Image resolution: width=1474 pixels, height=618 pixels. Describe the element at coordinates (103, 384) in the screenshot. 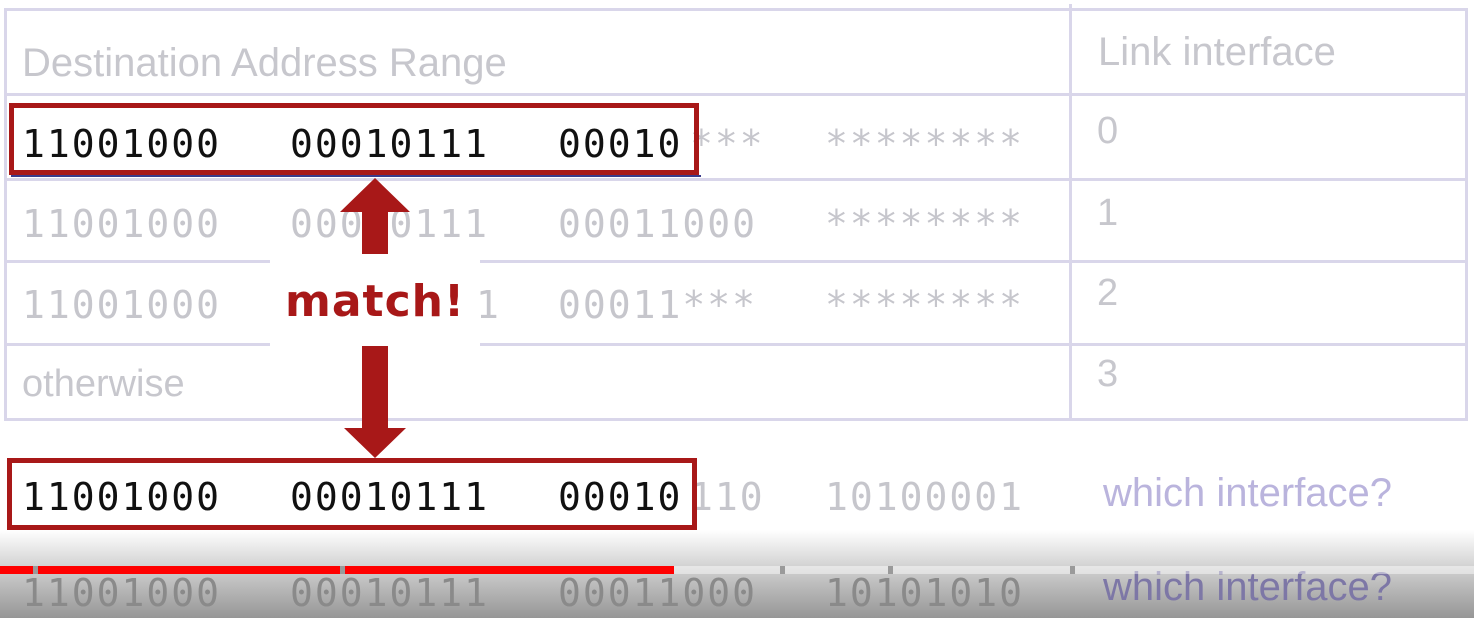

I see `row3-otherwise: otherwise` at that location.